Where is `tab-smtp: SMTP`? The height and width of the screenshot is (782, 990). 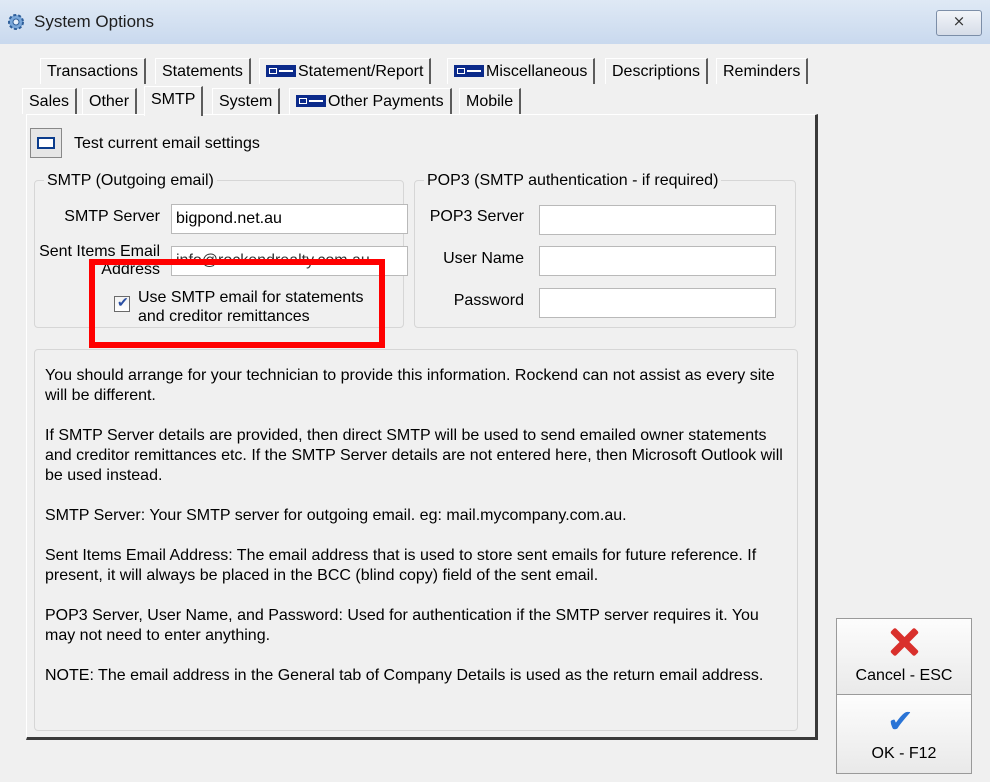
tab-smtp: SMTP is located at coordinates (174, 101).